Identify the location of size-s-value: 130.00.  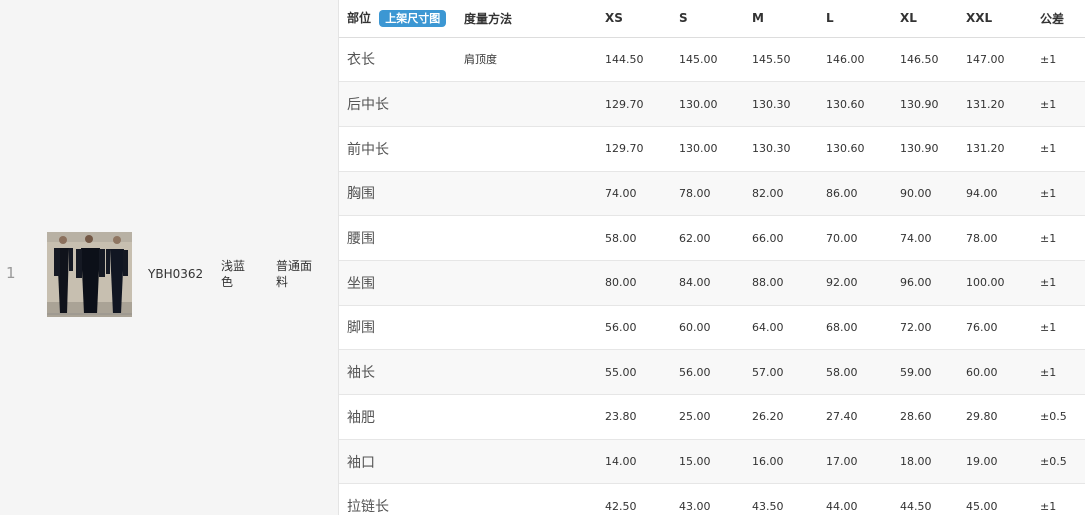
(707, 149).